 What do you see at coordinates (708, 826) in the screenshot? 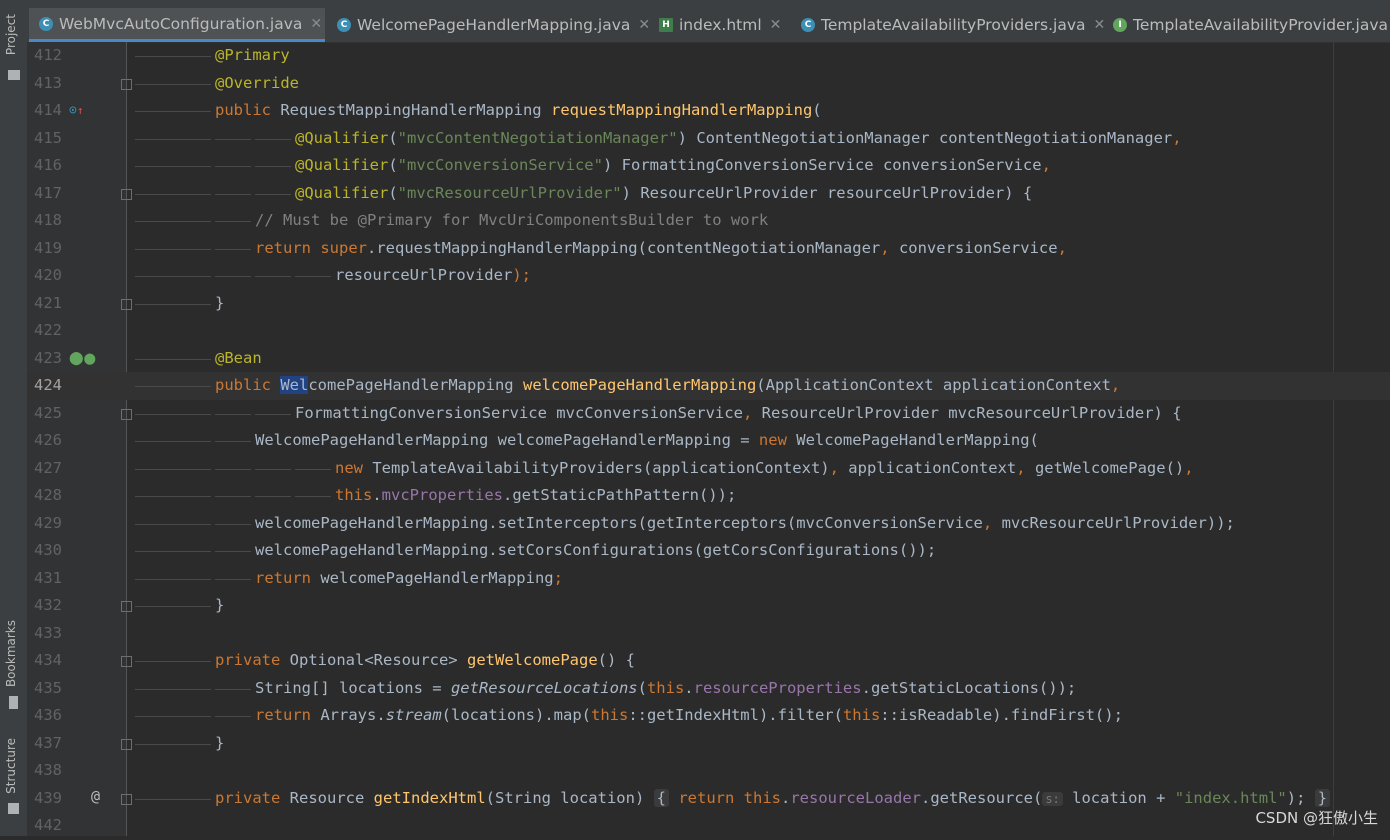
I see `code-line: 442` at bounding box center [708, 826].